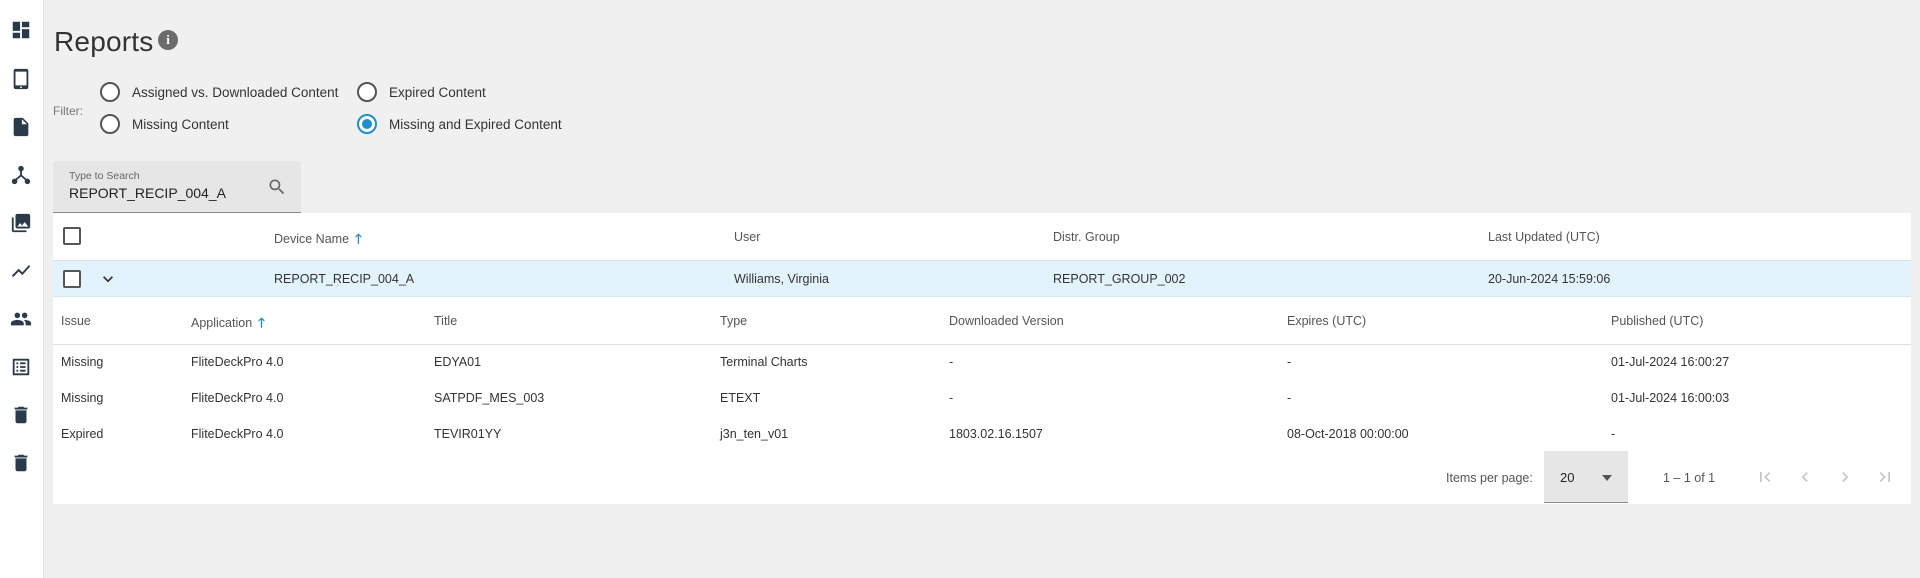  What do you see at coordinates (21, 319) in the screenshot?
I see `people-icon` at bounding box center [21, 319].